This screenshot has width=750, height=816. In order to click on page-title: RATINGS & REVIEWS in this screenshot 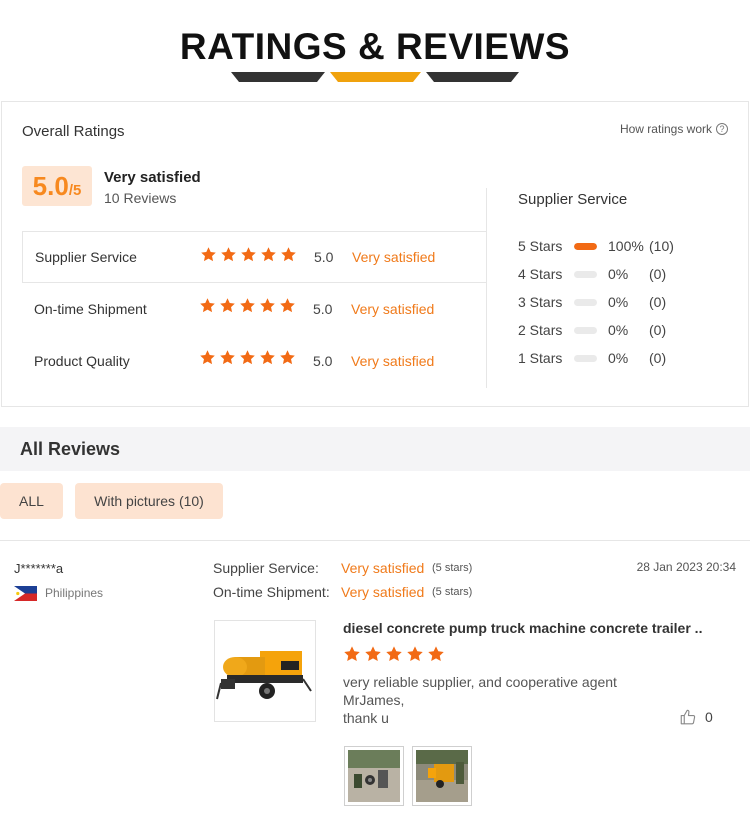, I will do `click(375, 46)`.